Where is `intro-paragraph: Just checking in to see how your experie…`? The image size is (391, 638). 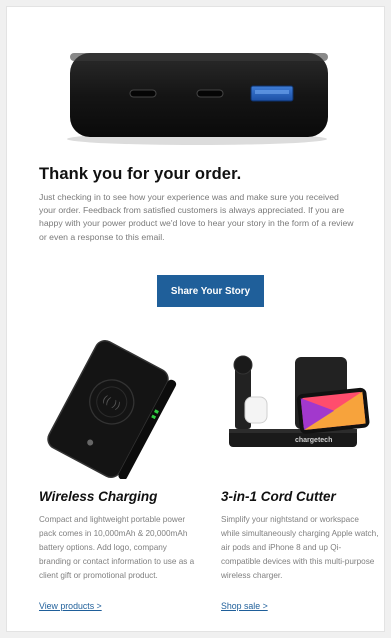 intro-paragraph: Just checking in to see how your experie… is located at coordinates (196, 217).